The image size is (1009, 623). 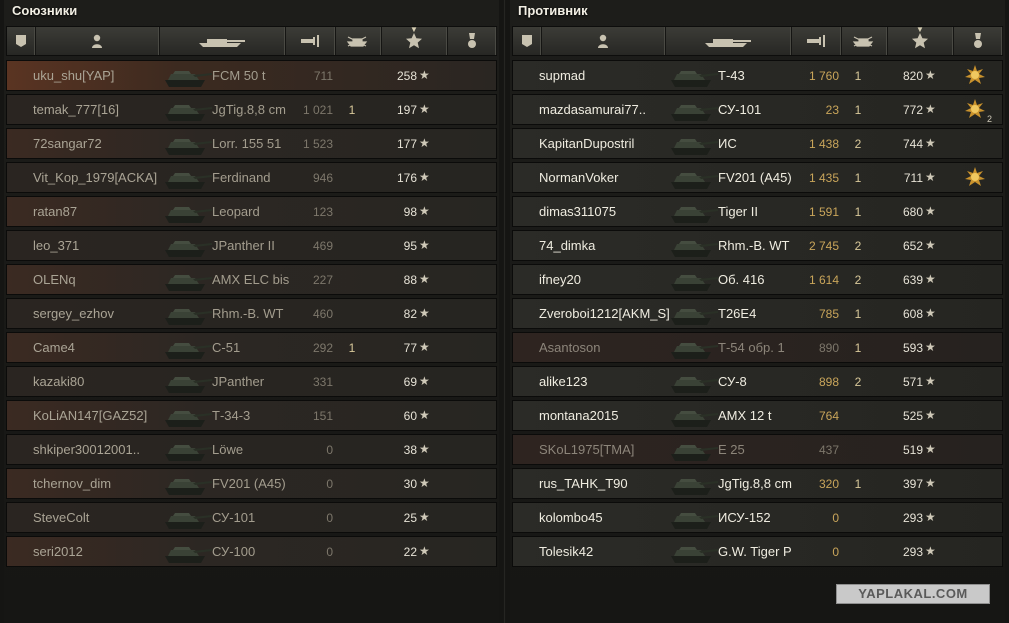 I want to click on player-name: montana2015, so click(x=609, y=415).